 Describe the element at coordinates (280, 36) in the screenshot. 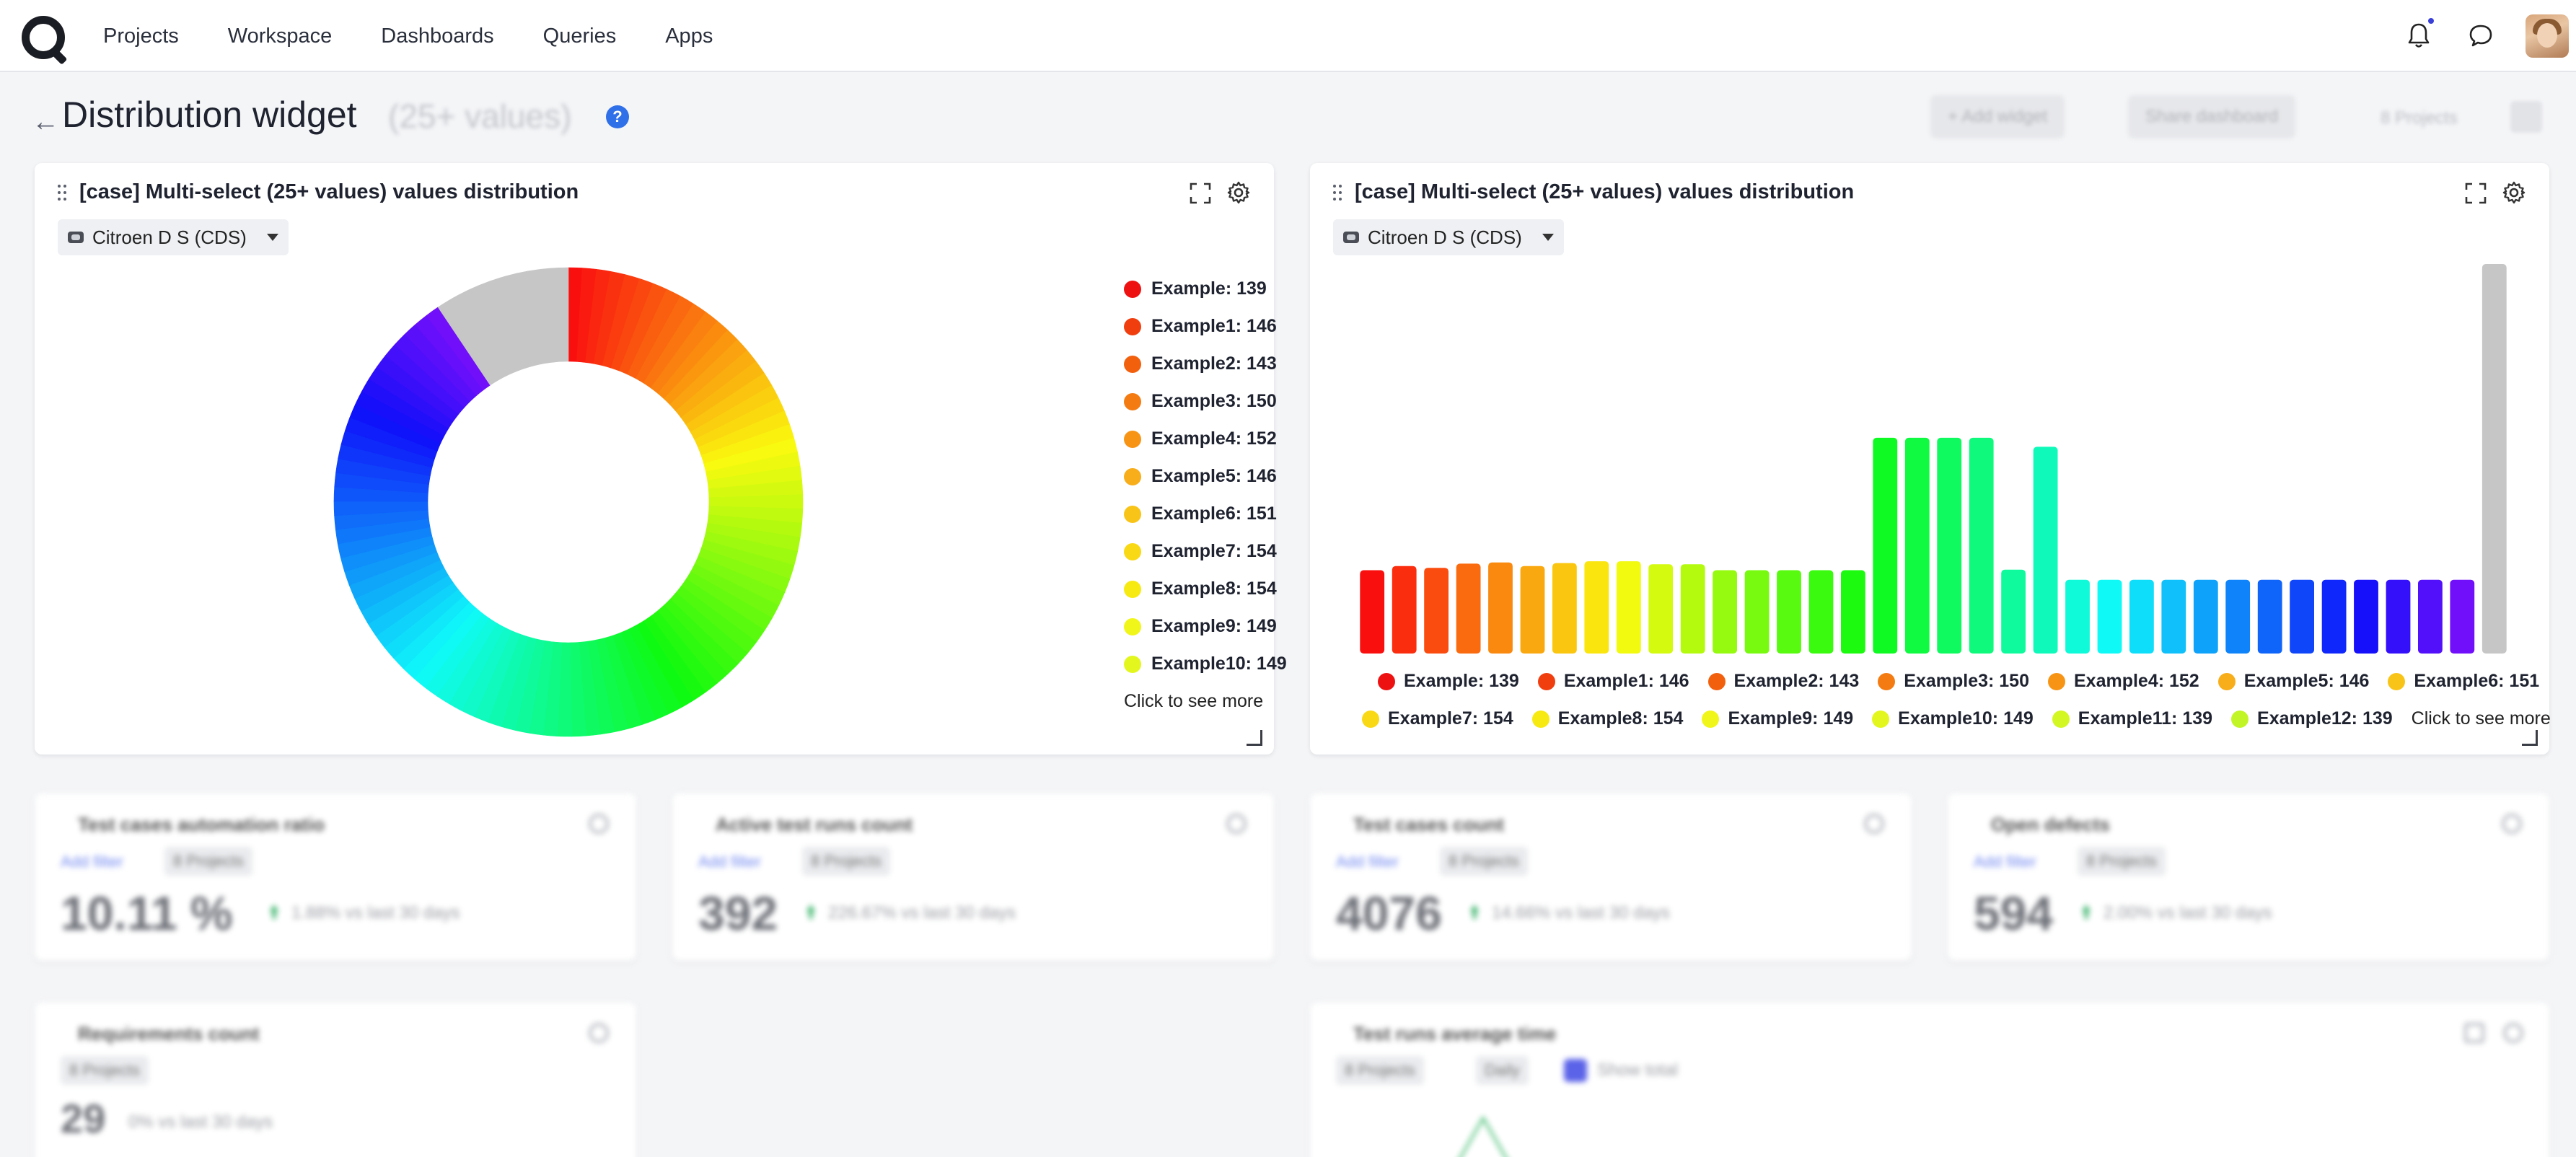

I see `nav-item-workspace: Workspace` at that location.